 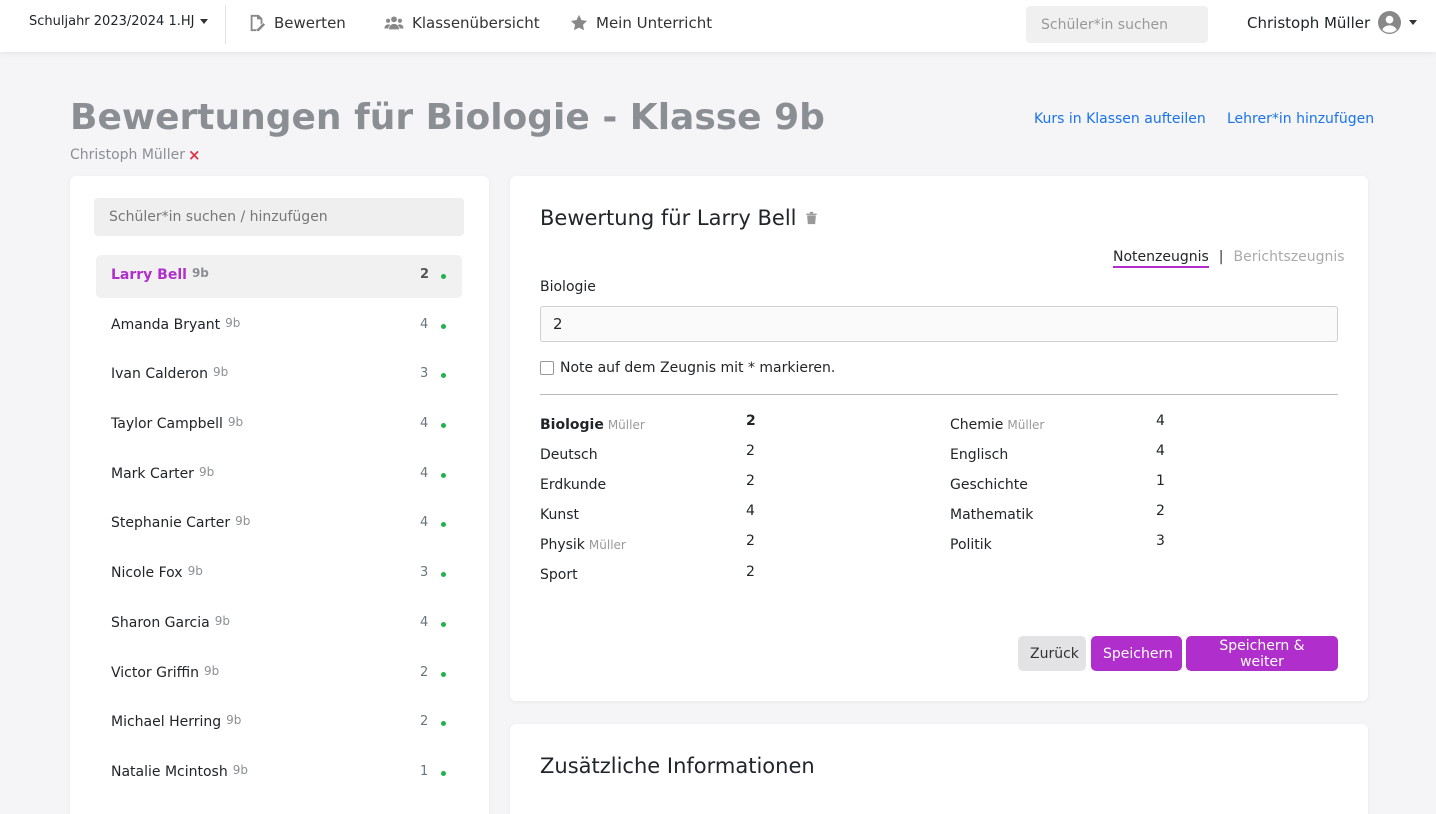 What do you see at coordinates (1300, 119) in the screenshot?
I see `add-teacher-link: Lehrer*in hinzufügen` at bounding box center [1300, 119].